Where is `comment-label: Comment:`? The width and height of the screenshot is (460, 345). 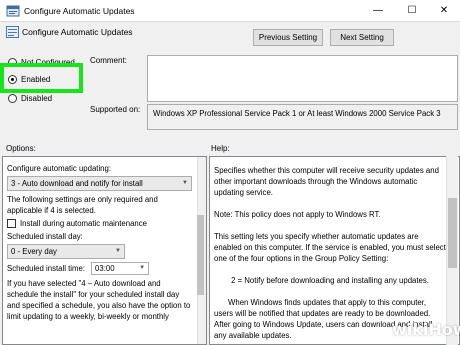 comment-label: Comment: is located at coordinates (108, 60).